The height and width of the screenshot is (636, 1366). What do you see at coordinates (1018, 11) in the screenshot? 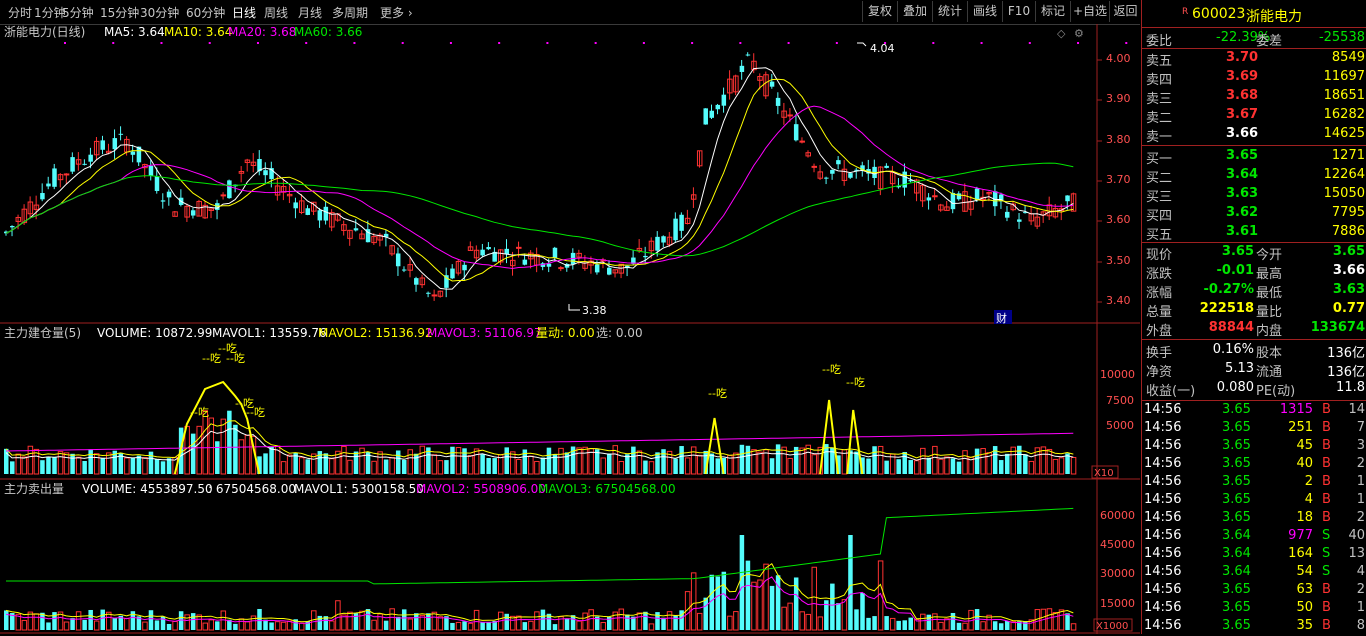
I see `f10-button: F10` at bounding box center [1018, 11].